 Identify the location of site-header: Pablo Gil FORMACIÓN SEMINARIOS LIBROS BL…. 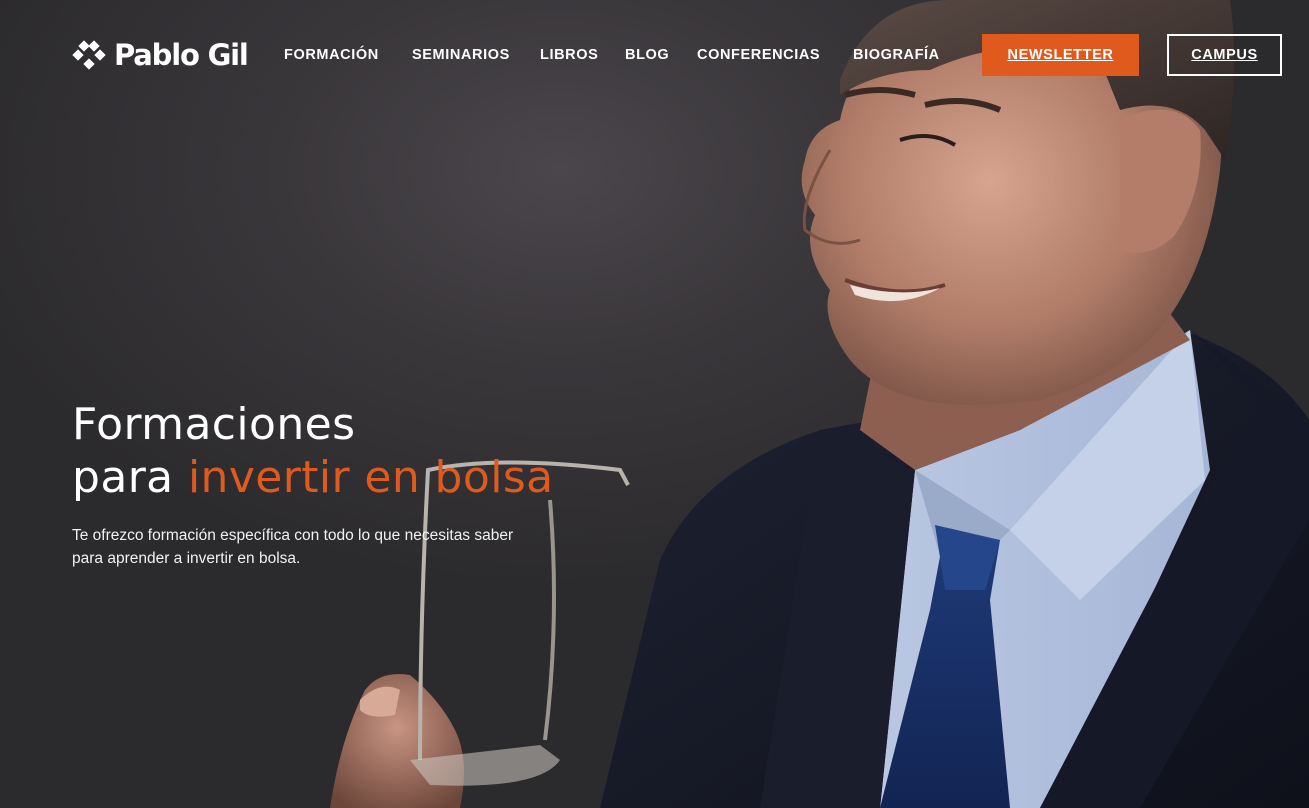
(654, 55).